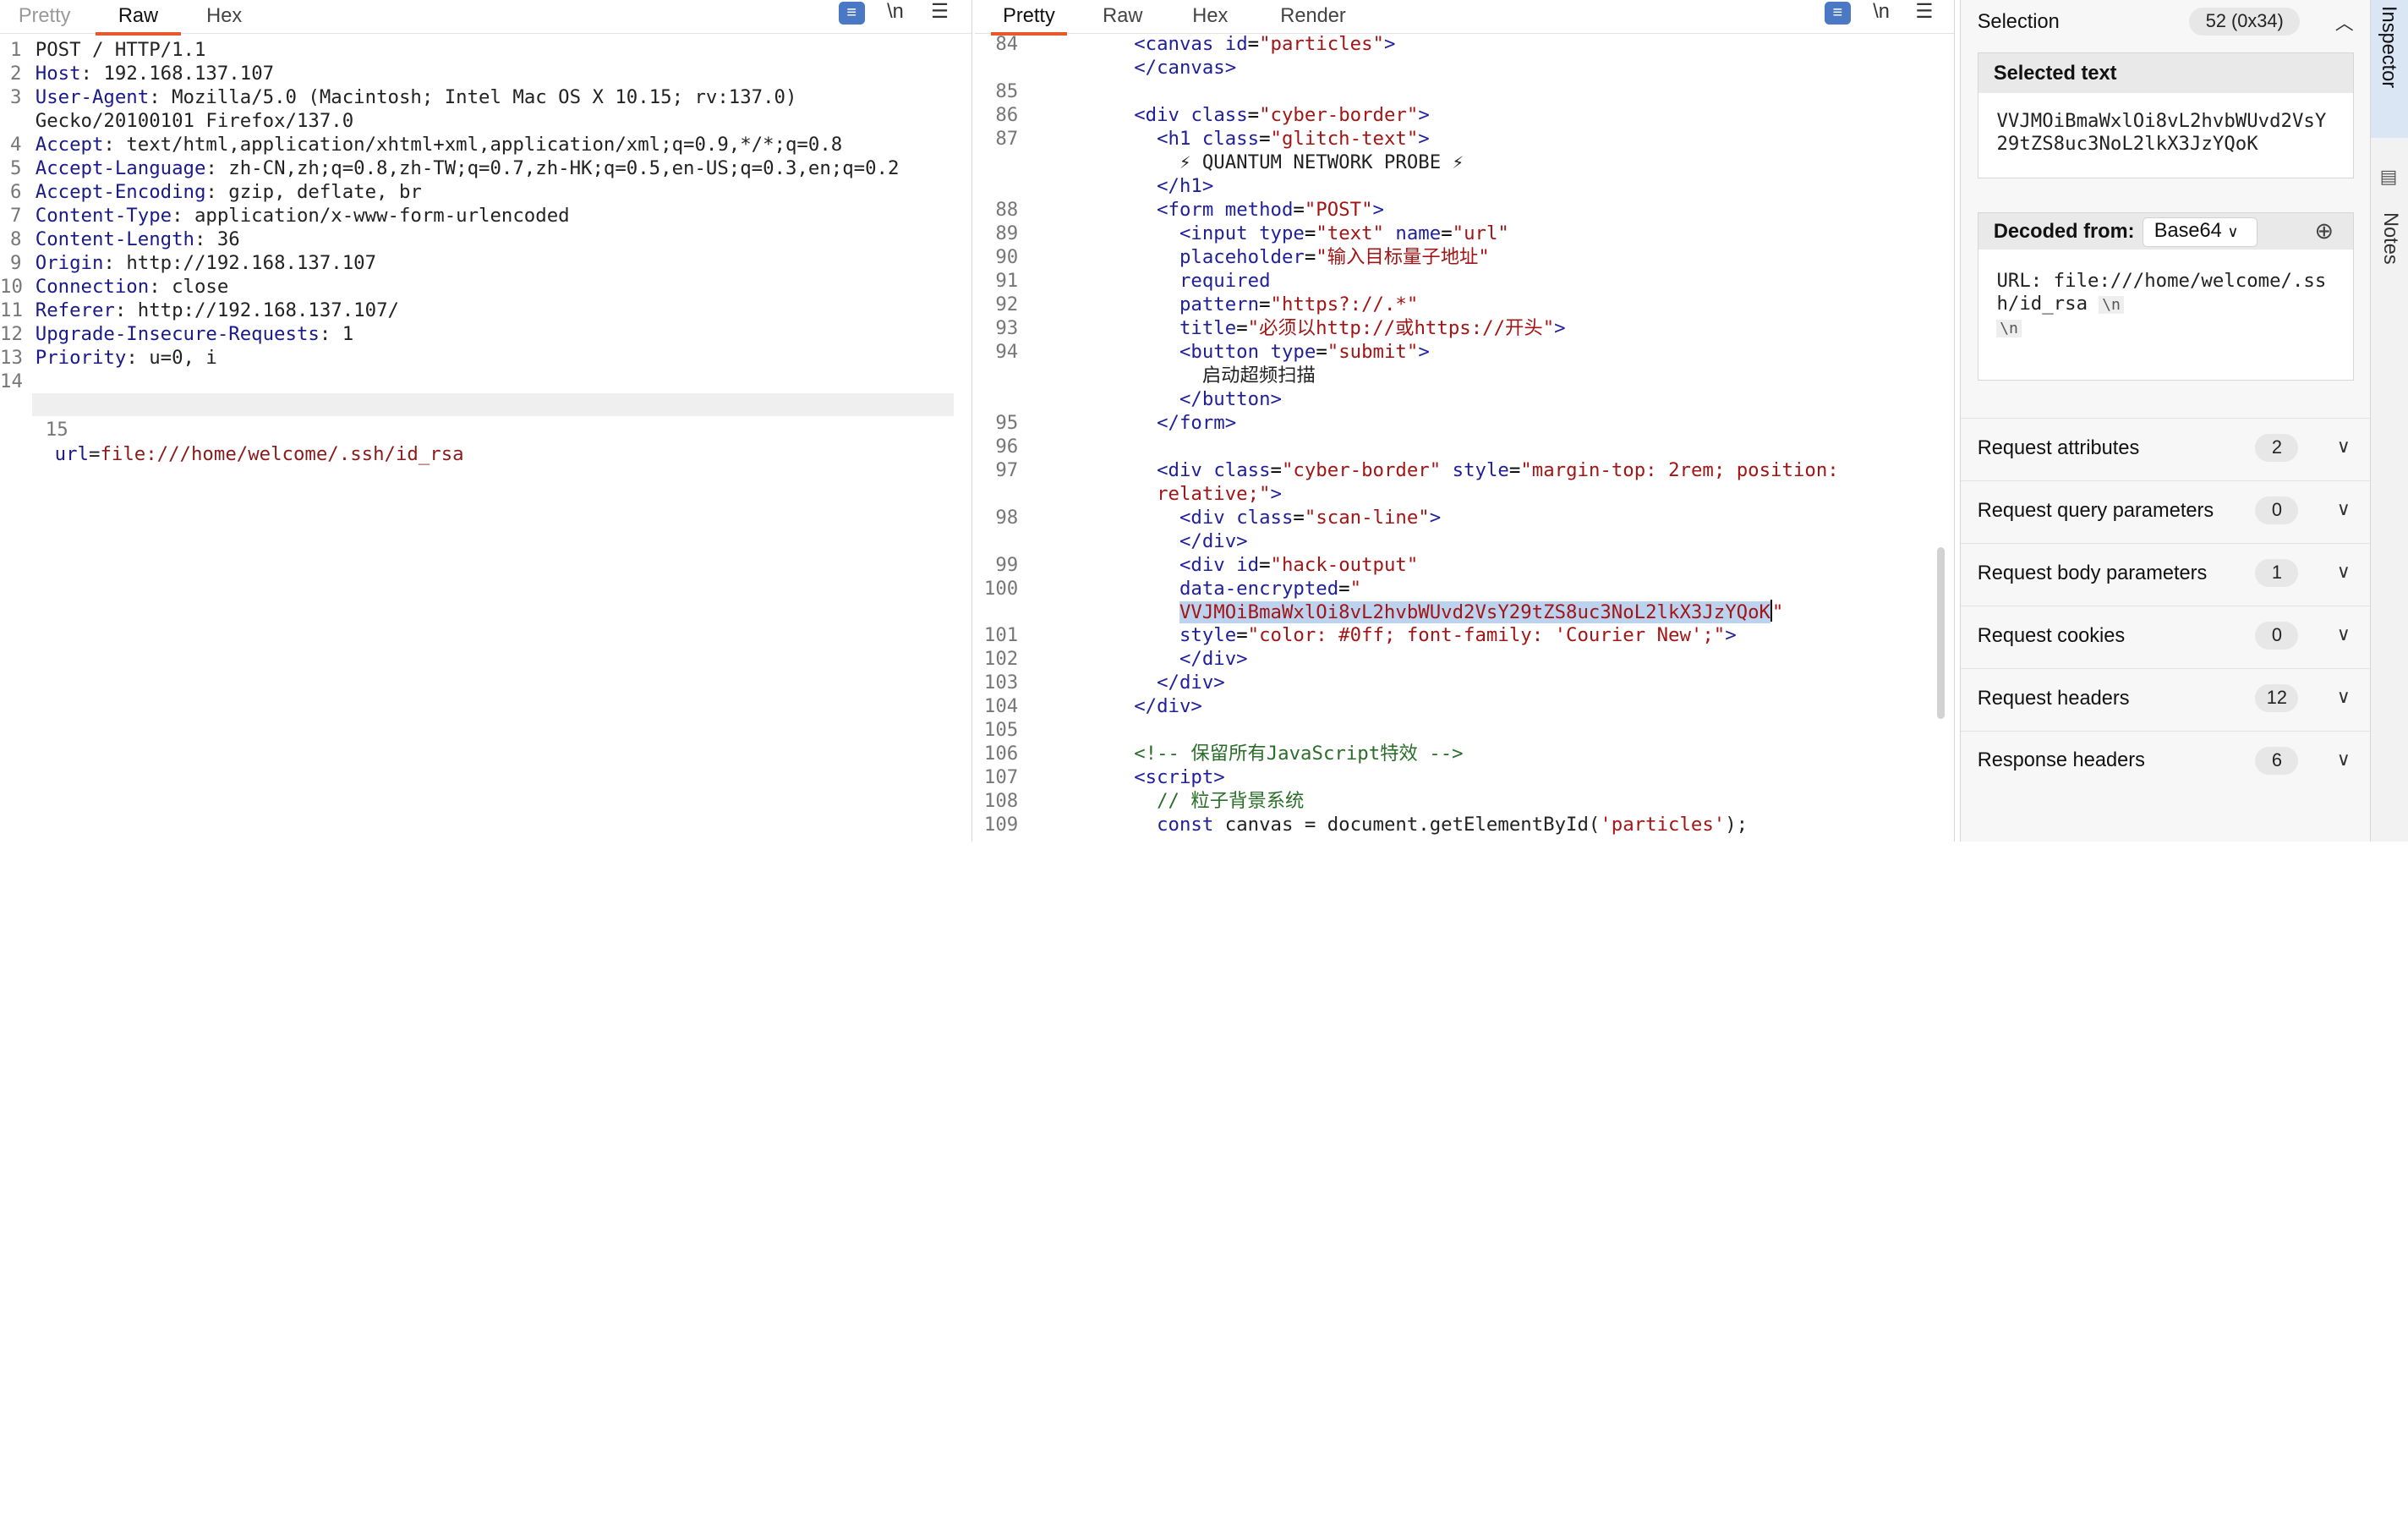  What do you see at coordinates (1020, 731) in the screenshot?
I see `response-line: 105` at bounding box center [1020, 731].